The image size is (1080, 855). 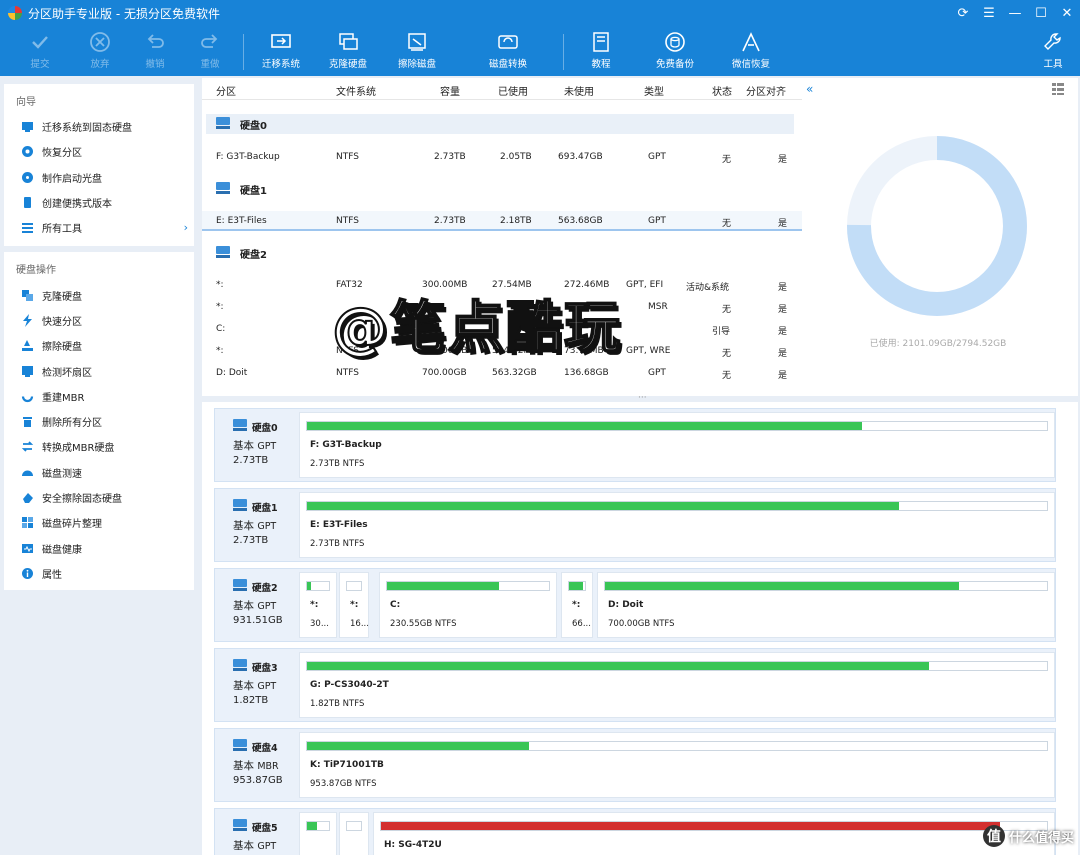 What do you see at coordinates (675, 50) in the screenshot?
I see `free-backup-button: 免费备份` at bounding box center [675, 50].